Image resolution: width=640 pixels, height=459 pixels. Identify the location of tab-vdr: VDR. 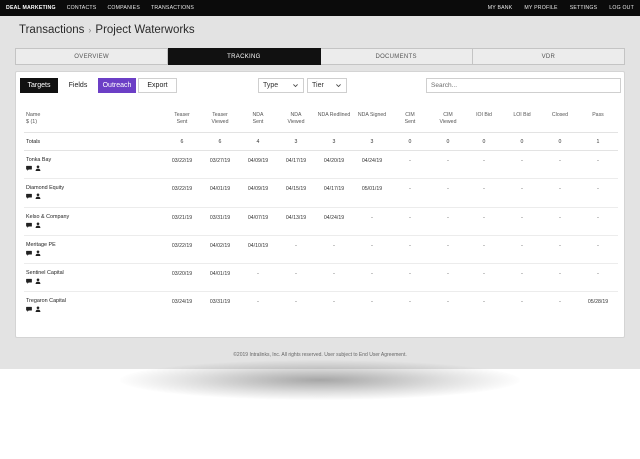
(548, 56).